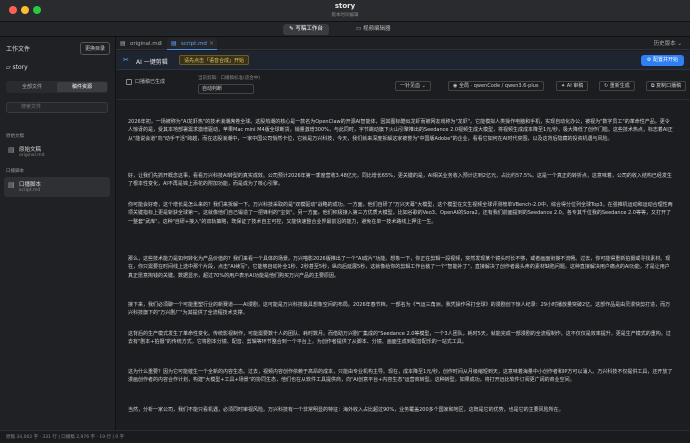 The width and height of the screenshot is (690, 443). I want to click on window-subtitle: 版本时间编辑, so click(345, 15).